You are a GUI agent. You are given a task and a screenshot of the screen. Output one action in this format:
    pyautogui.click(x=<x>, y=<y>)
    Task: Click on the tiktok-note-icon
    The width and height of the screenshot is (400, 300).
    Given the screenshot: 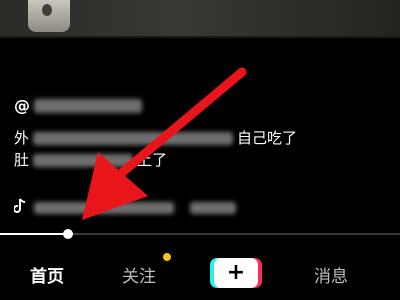 What is the action you would take?
    pyautogui.click(x=19, y=208)
    